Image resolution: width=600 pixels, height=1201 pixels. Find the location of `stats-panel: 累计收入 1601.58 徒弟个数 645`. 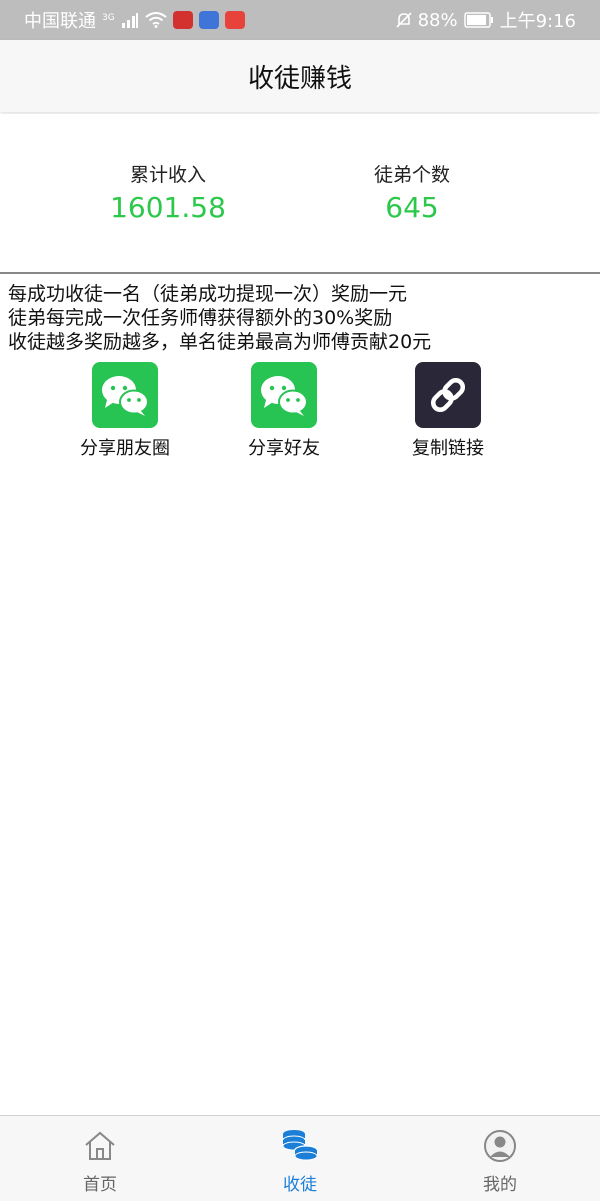

stats-panel: 累计收入 1601.58 徒弟个数 645 is located at coordinates (300, 194).